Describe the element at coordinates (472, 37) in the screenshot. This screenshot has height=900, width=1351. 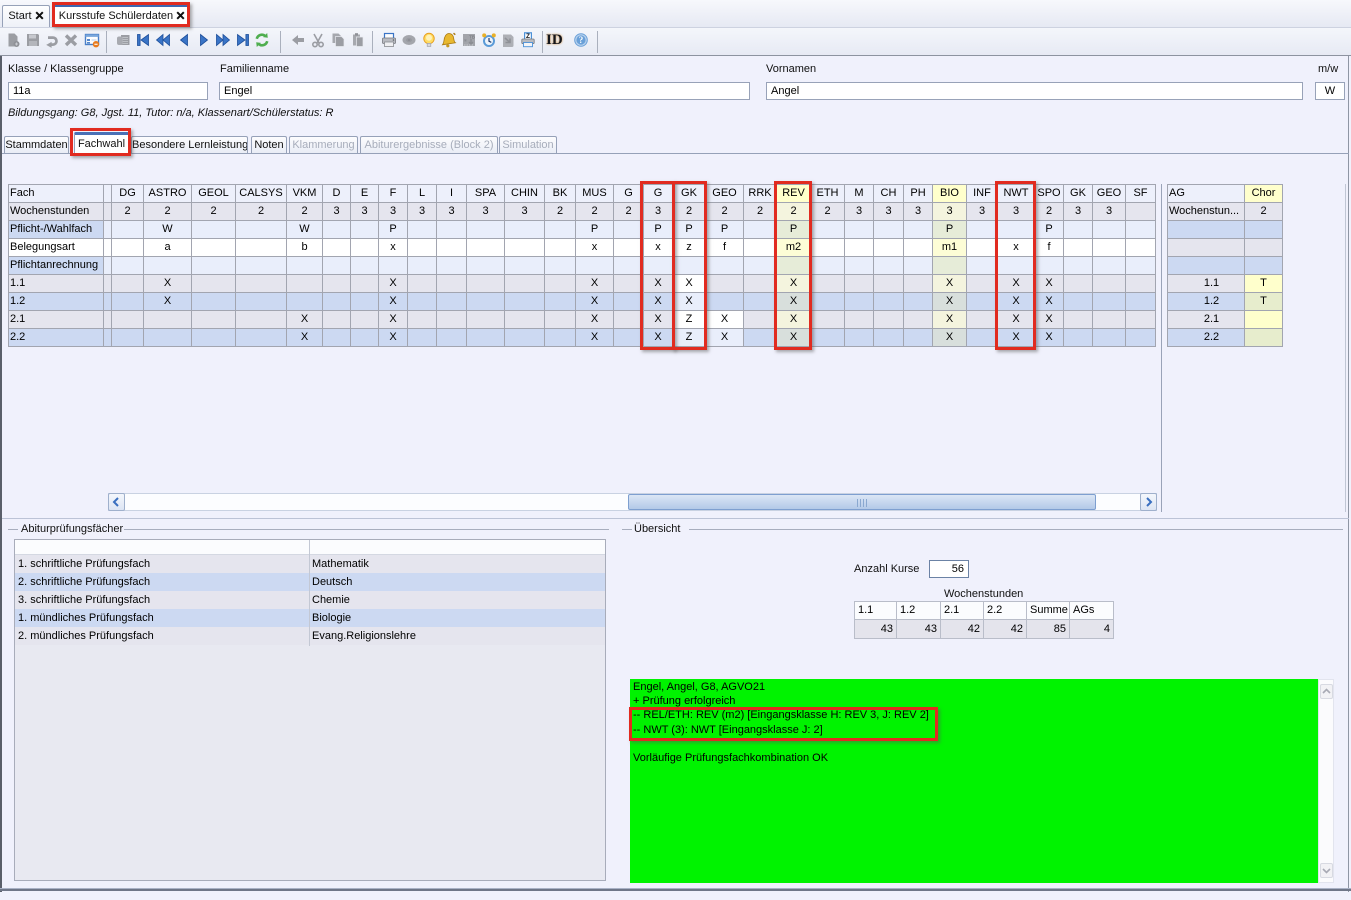
I see `svg-text: TB` at that location.